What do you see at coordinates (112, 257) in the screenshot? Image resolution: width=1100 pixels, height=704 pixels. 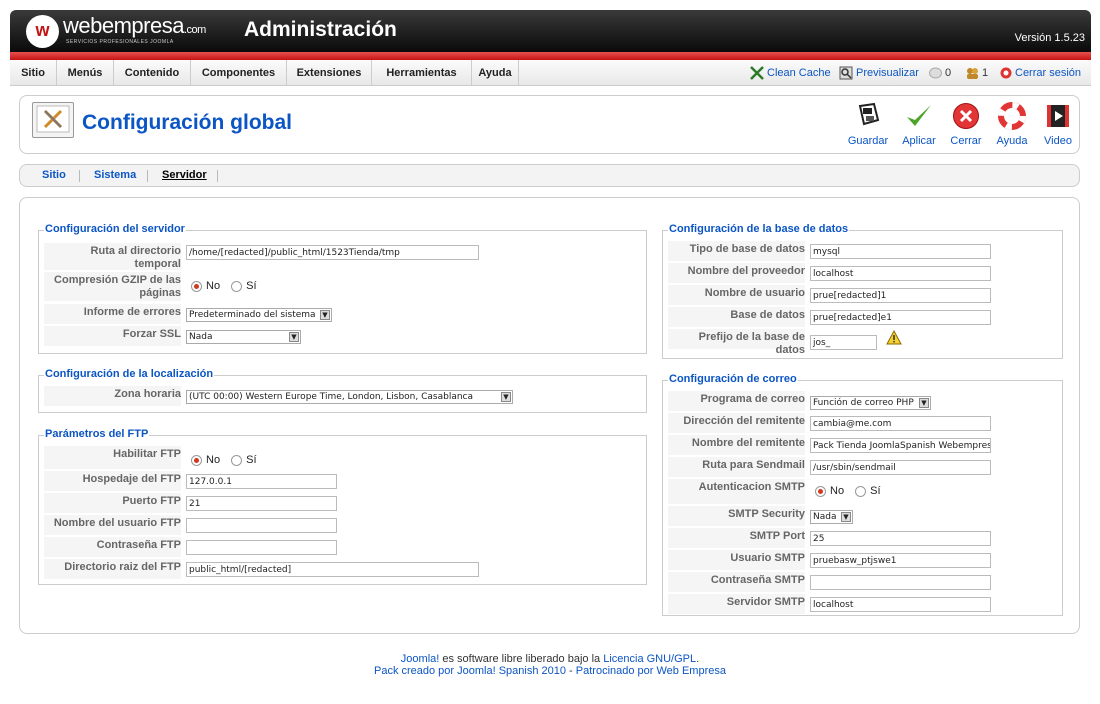 I see `form-row: Ruta al directorio temporal` at bounding box center [112, 257].